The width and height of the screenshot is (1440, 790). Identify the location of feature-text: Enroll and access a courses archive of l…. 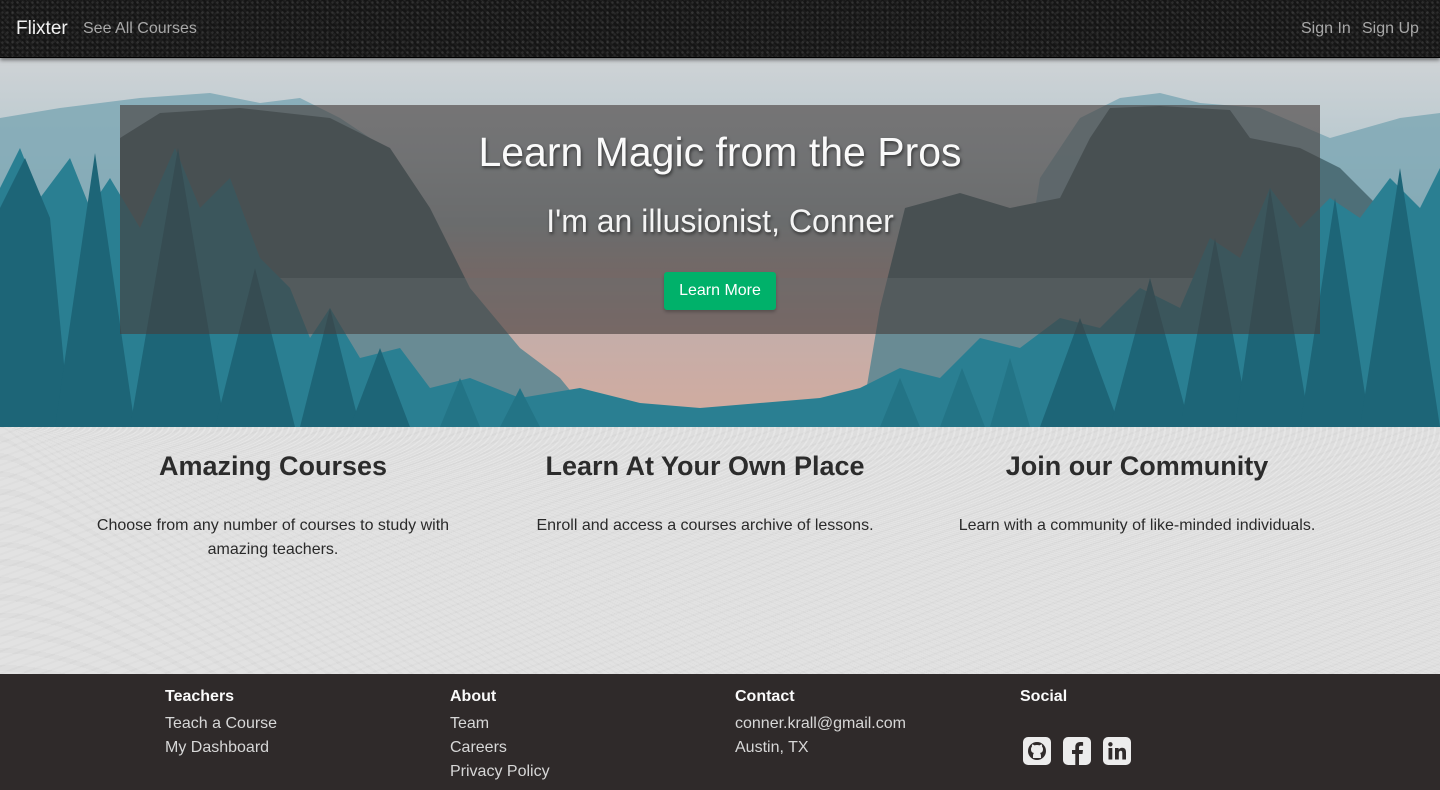
(705, 525).